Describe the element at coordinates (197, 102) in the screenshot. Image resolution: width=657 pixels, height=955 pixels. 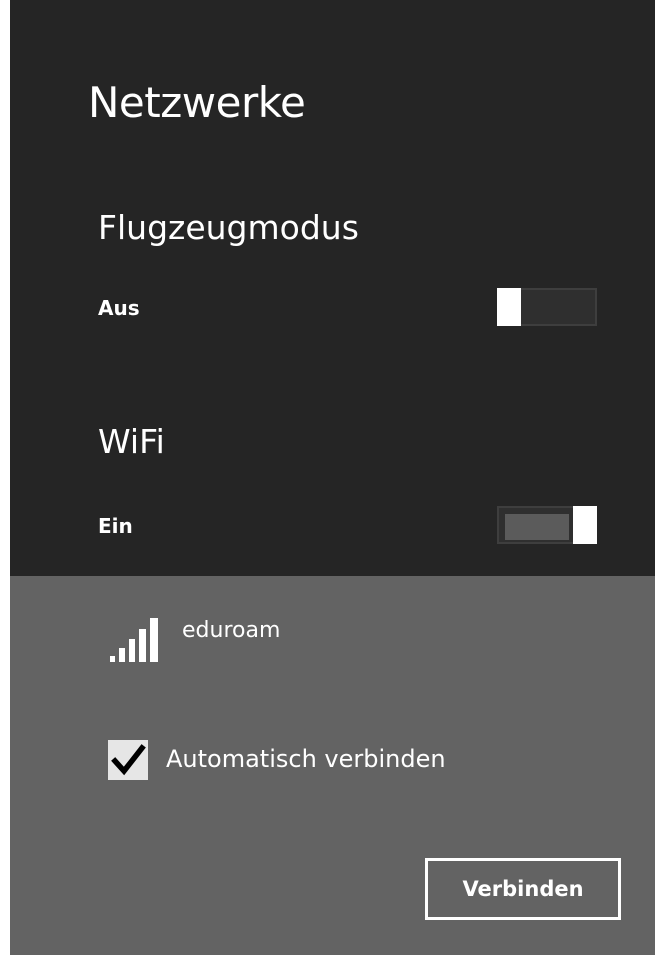
I see `page-title: Netzwerke` at that location.